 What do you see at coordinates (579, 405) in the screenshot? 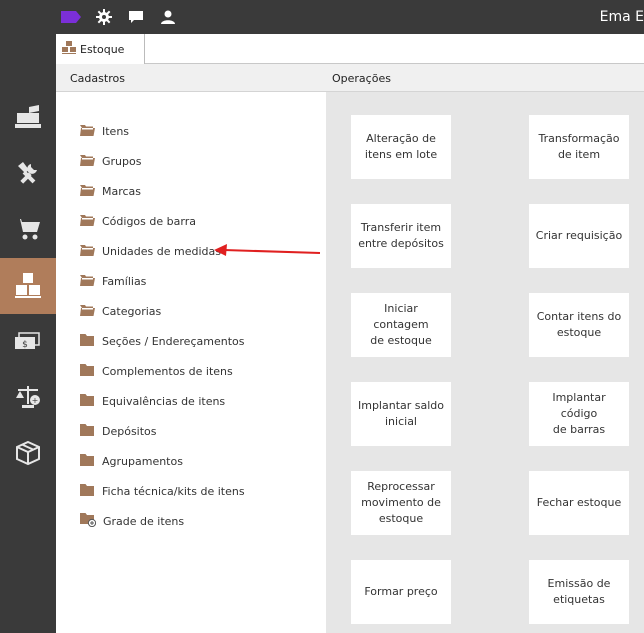
I see `operacao-label-line: Implantar código` at bounding box center [579, 405].